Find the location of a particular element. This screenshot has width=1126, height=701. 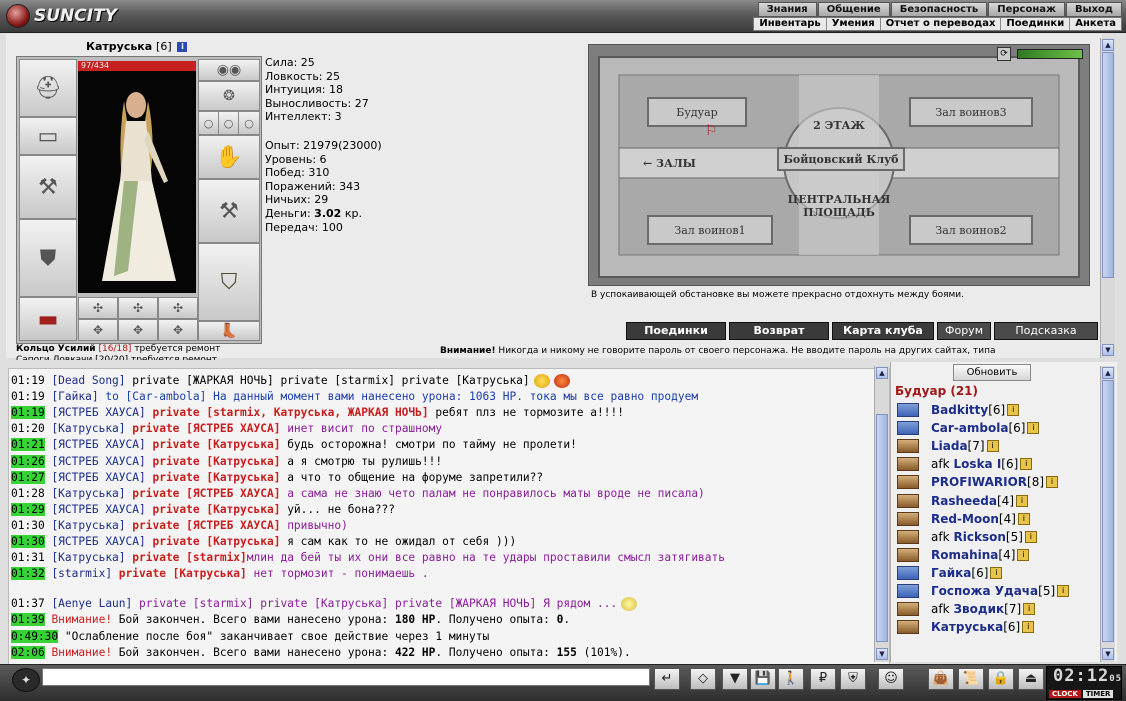

message-timestamp: 01:20 is located at coordinates (28, 428).